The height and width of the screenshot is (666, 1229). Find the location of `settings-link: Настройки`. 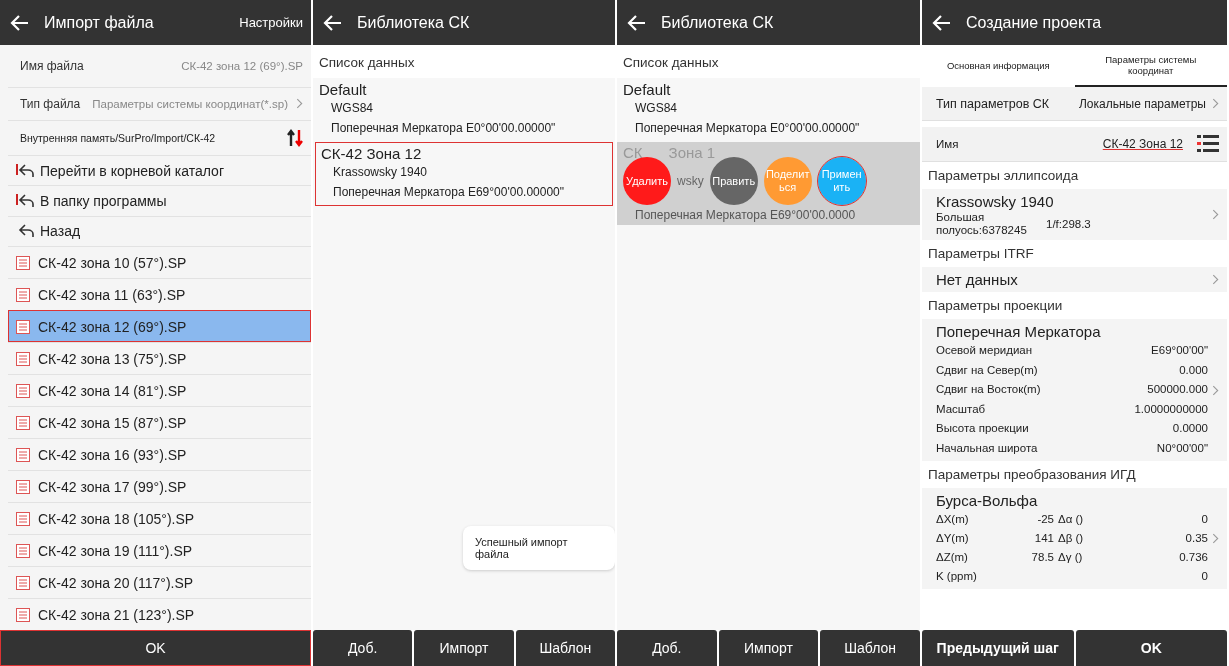

settings-link: Настройки is located at coordinates (271, 22).